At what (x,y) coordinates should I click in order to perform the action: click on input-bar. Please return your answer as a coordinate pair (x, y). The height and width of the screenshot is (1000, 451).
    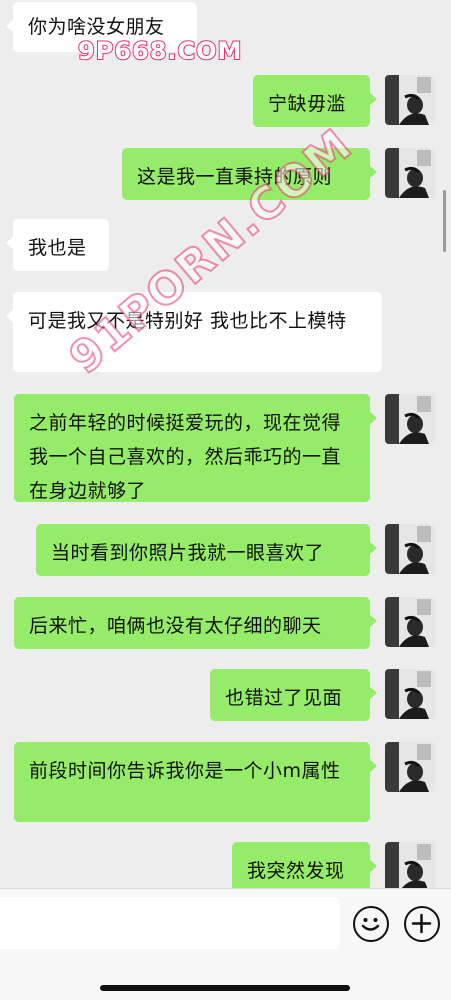
    Looking at the image, I should click on (225, 944).